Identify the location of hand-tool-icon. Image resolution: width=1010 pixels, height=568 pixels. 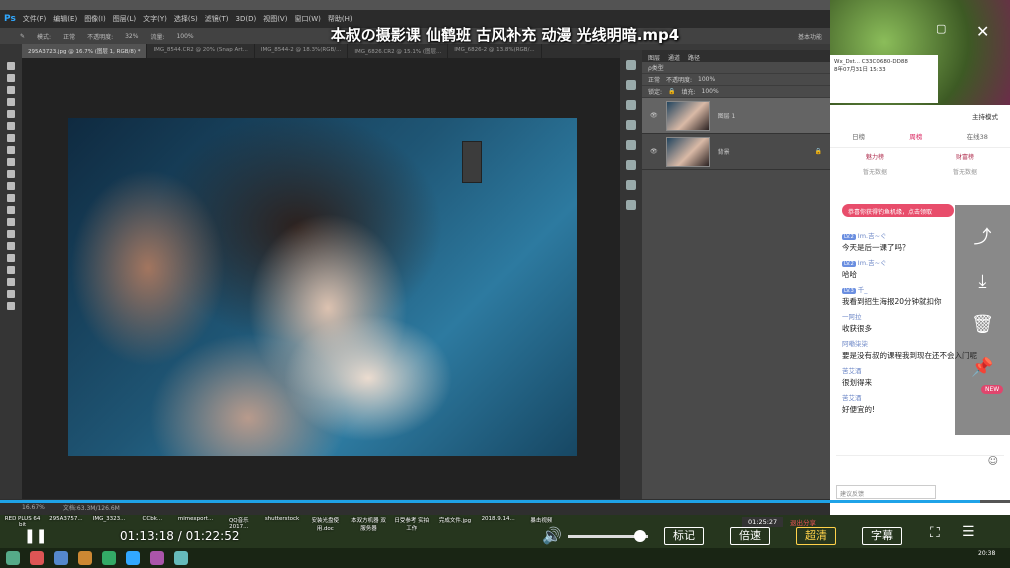
(11, 282).